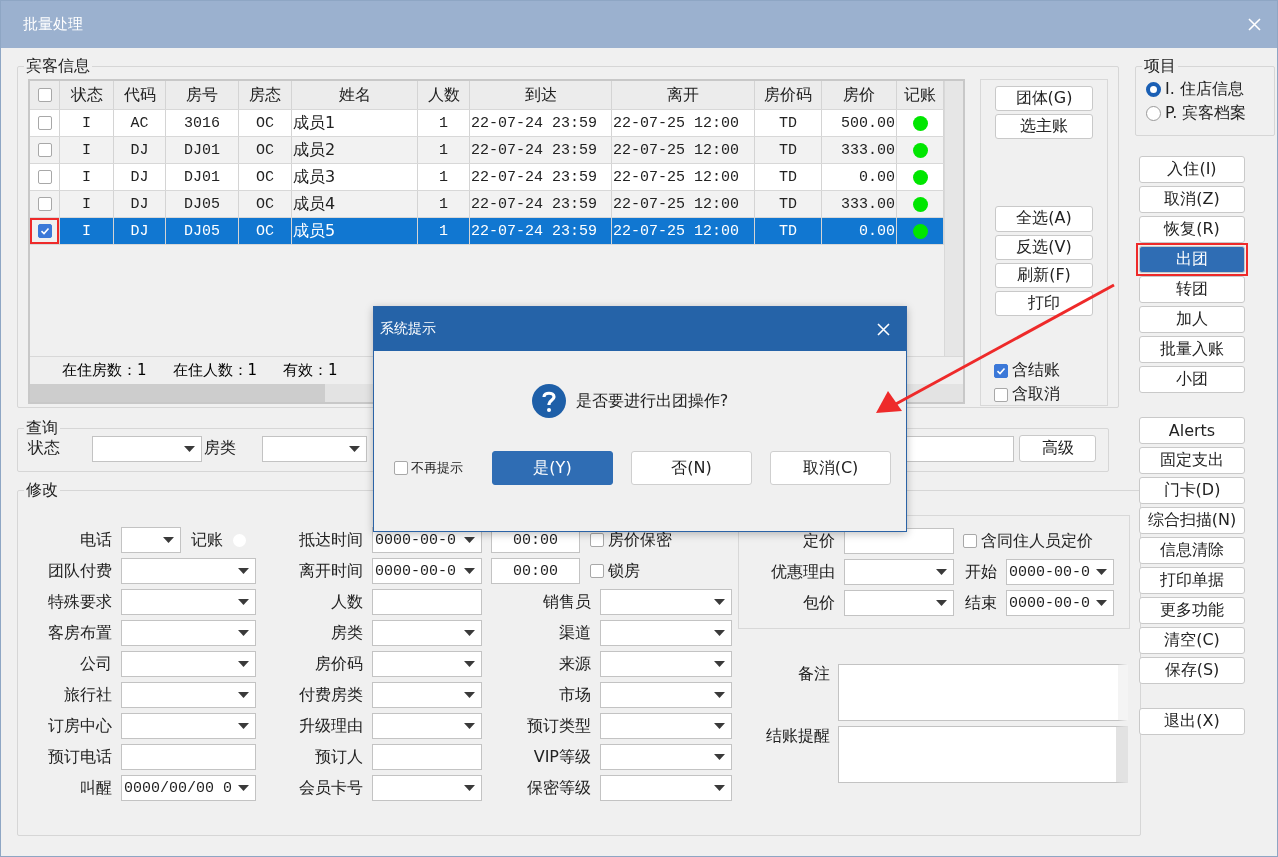 This screenshot has width=1278, height=857. What do you see at coordinates (1057, 448) in the screenshot?
I see `button: 高级` at bounding box center [1057, 448].